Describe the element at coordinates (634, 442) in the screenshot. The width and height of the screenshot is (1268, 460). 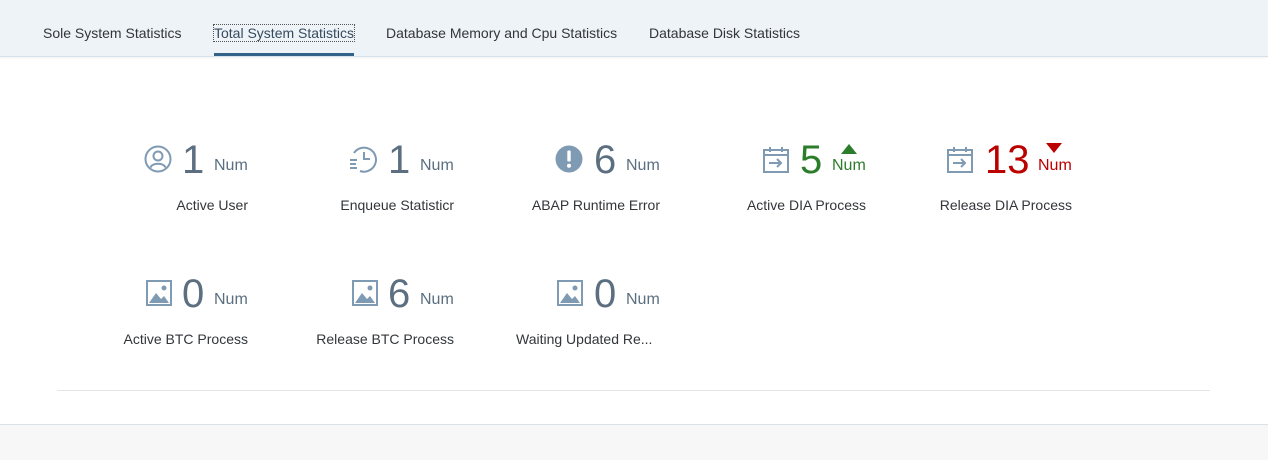
I see `page-footer` at that location.